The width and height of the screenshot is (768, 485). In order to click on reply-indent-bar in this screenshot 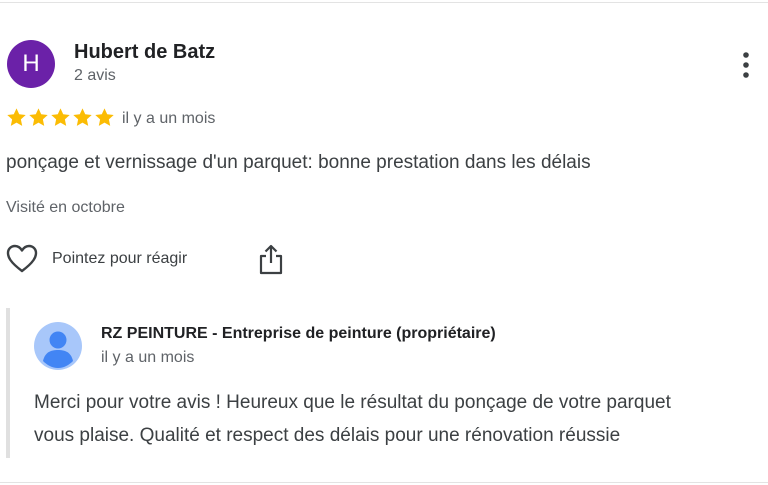, I will do `click(8, 383)`.